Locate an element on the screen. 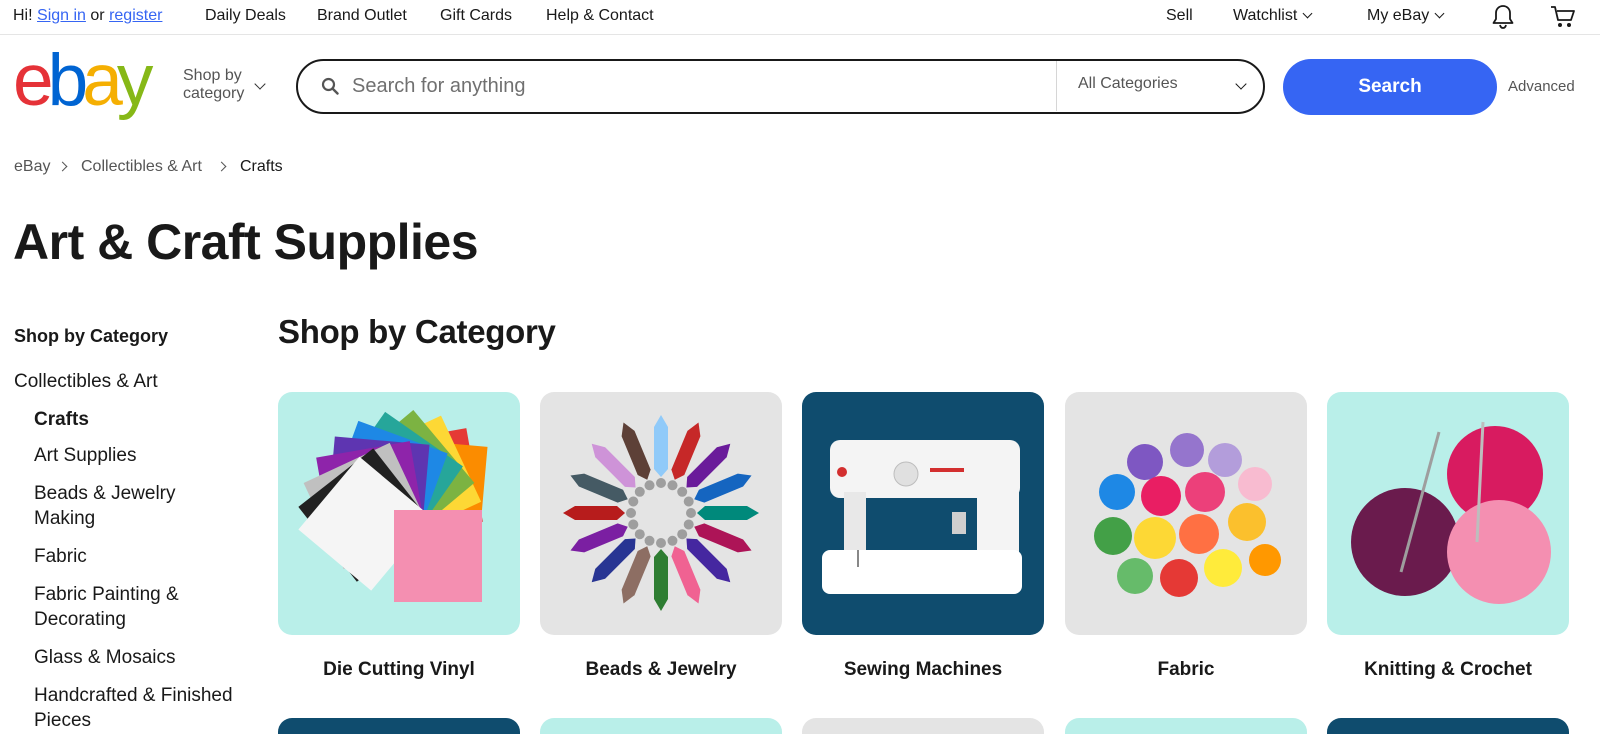 This screenshot has width=1600, height=734. logo-letter-b: b is located at coordinates (68, 80).